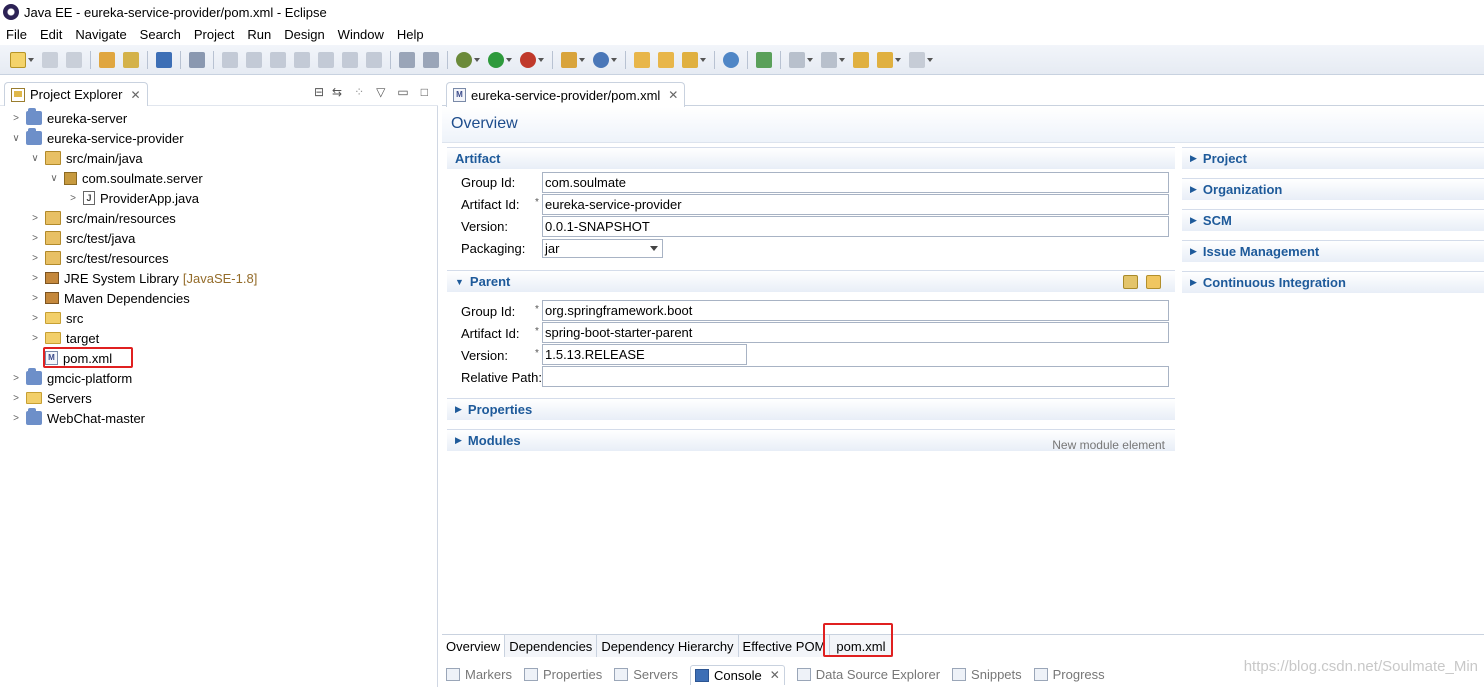  I want to click on new-icon, so click(18, 59).